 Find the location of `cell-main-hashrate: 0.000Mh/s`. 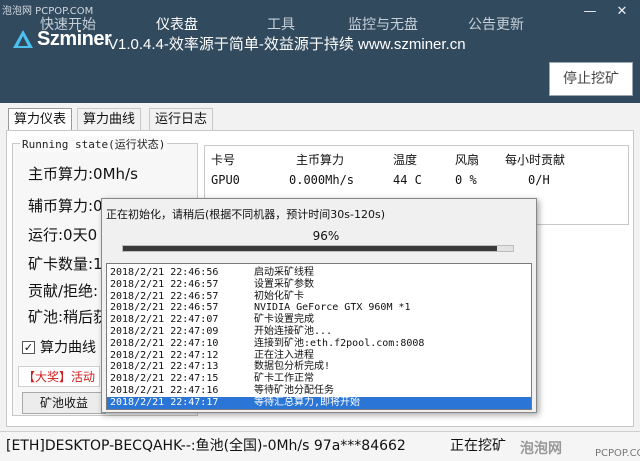

cell-main-hashrate: 0.000Mh/s is located at coordinates (322, 180).